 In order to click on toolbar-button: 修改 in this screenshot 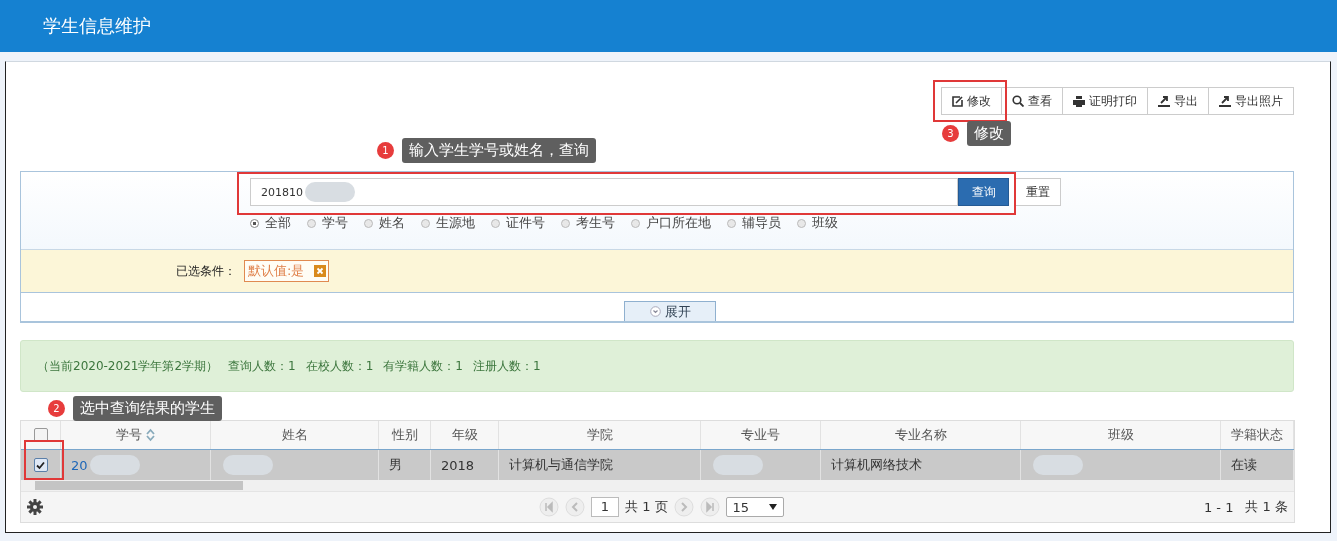, I will do `click(971, 101)`.